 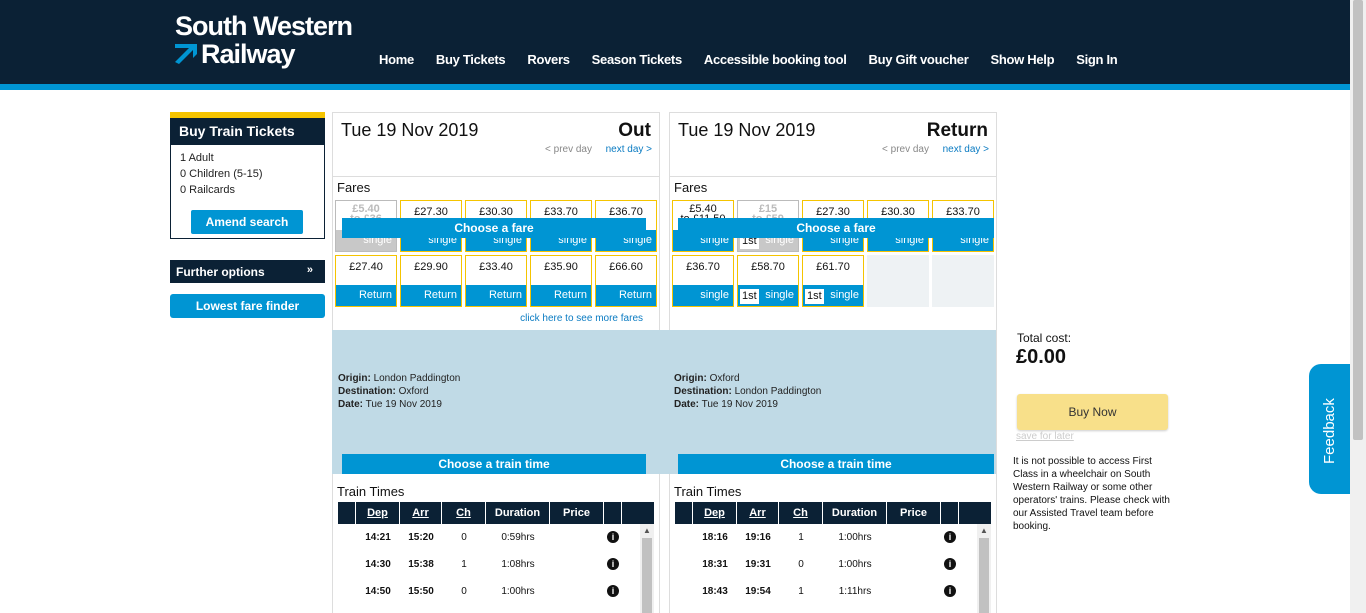 I want to click on fare-price: £58.70, so click(x=768, y=267).